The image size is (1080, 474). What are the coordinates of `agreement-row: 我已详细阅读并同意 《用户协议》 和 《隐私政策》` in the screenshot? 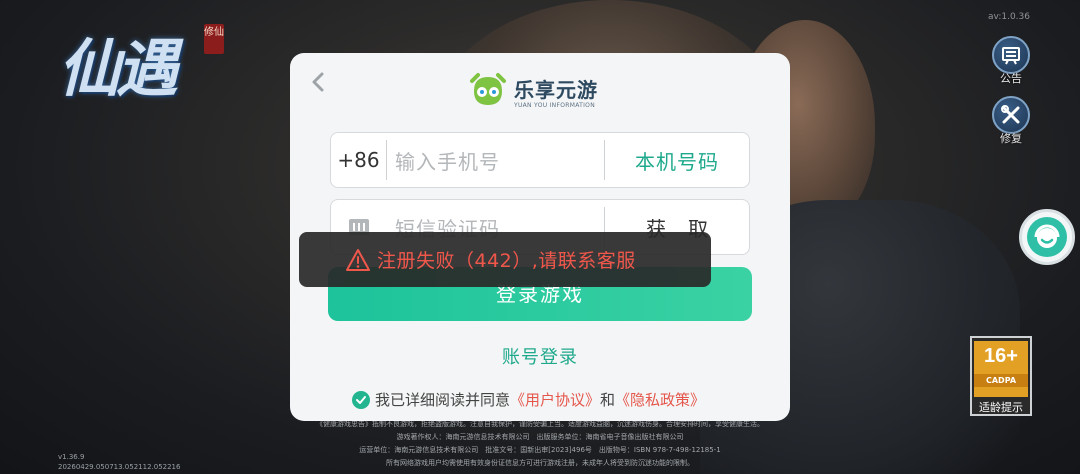 It's located at (528, 399).